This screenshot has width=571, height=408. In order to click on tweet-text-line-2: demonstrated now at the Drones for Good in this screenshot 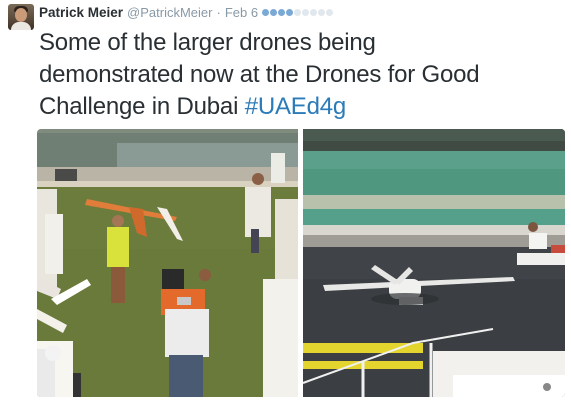, I will do `click(259, 74)`.